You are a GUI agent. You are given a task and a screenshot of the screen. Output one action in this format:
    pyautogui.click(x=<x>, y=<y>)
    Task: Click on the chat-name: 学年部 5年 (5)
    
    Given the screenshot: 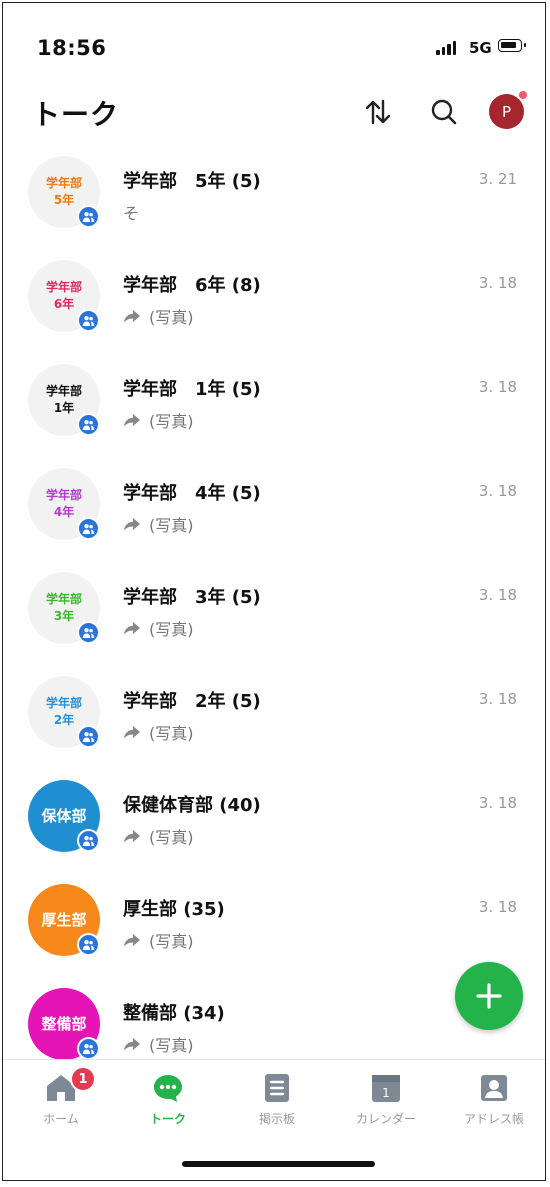 What is the action you would take?
    pyautogui.click(x=192, y=181)
    